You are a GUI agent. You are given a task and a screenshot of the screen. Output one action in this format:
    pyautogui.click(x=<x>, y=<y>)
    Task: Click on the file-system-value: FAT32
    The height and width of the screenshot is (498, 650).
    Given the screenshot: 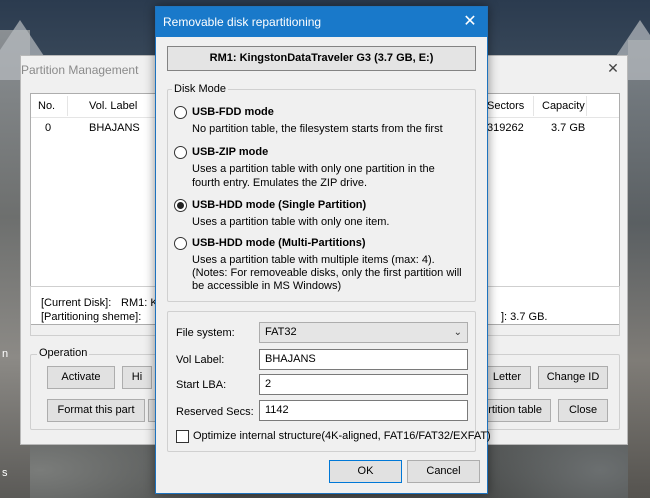 What is the action you would take?
    pyautogui.click(x=281, y=332)
    